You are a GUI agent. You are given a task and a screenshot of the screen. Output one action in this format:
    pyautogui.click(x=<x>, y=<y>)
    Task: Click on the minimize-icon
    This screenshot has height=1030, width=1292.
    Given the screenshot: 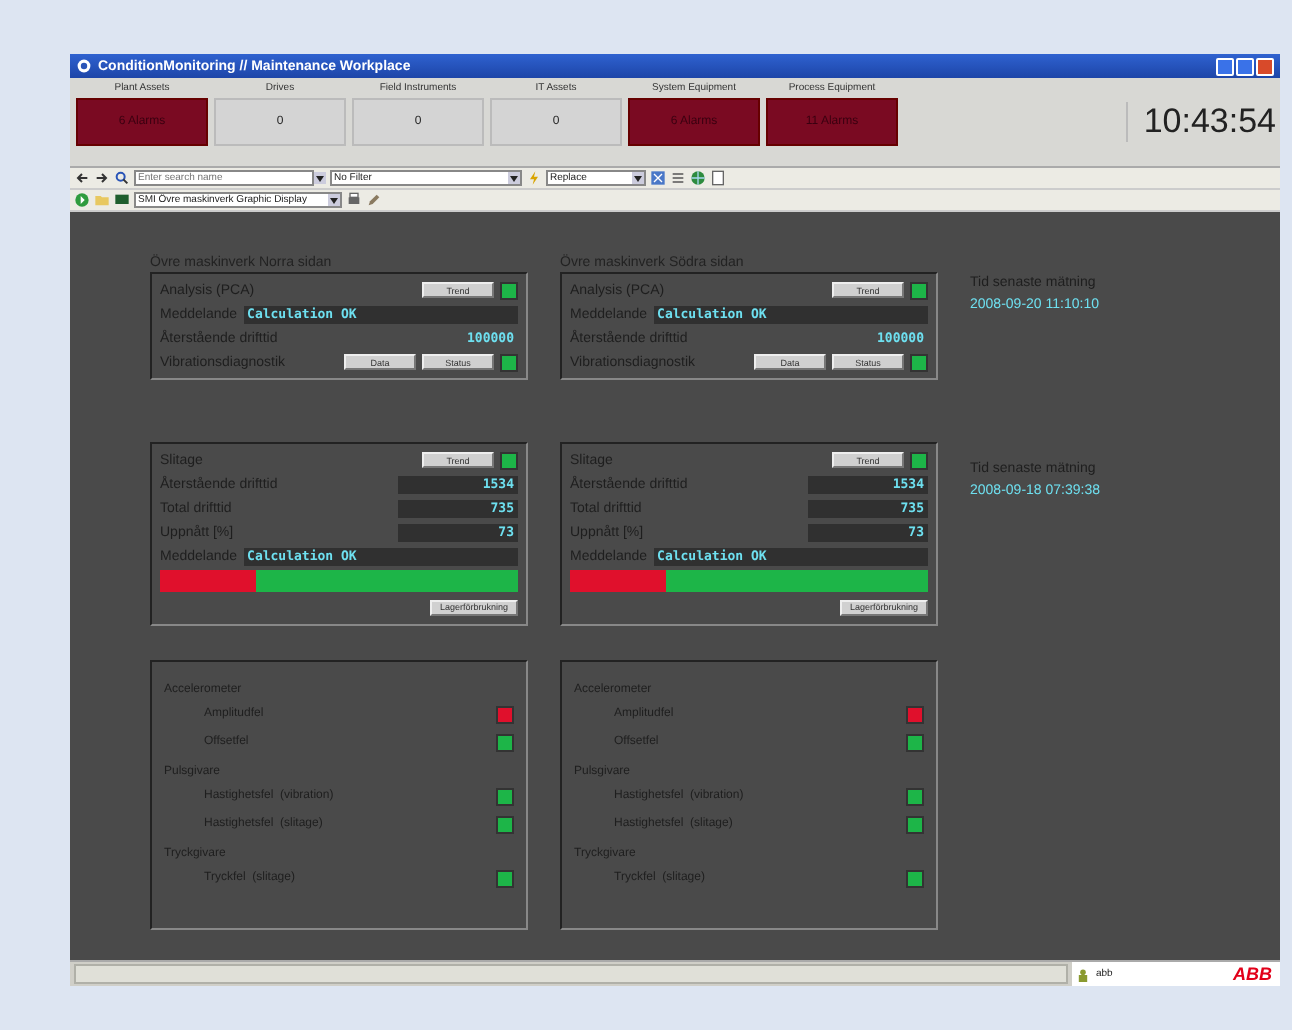 What is the action you would take?
    pyautogui.click(x=1225, y=66)
    